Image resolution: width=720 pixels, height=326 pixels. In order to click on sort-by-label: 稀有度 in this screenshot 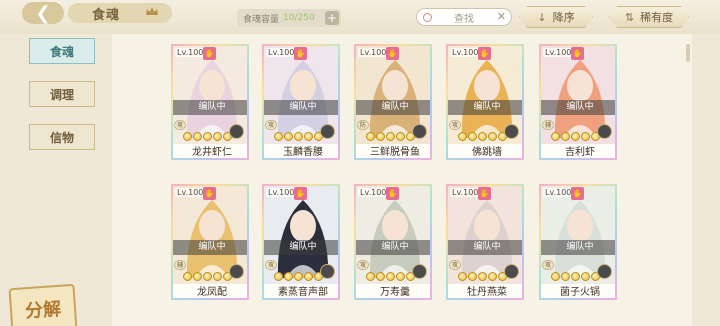, I will do `click(657, 17)`.